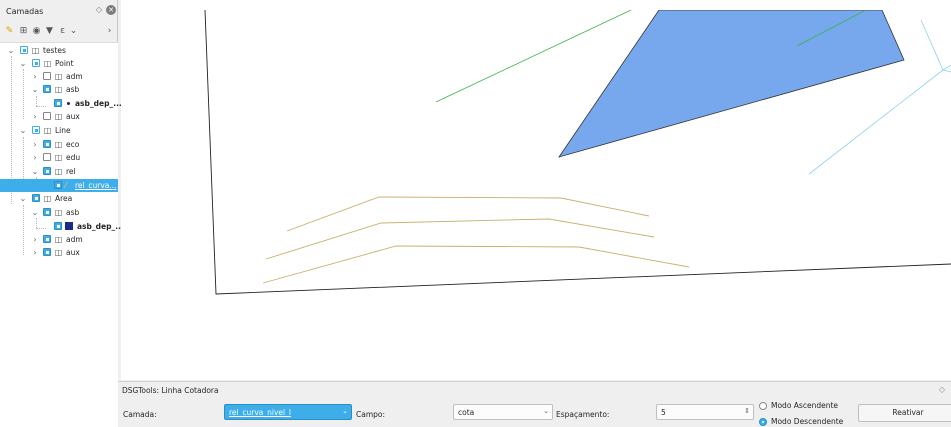 This screenshot has height=427, width=951. I want to click on tree-group-area: ⌄ ◫ Area, so click(59, 198).